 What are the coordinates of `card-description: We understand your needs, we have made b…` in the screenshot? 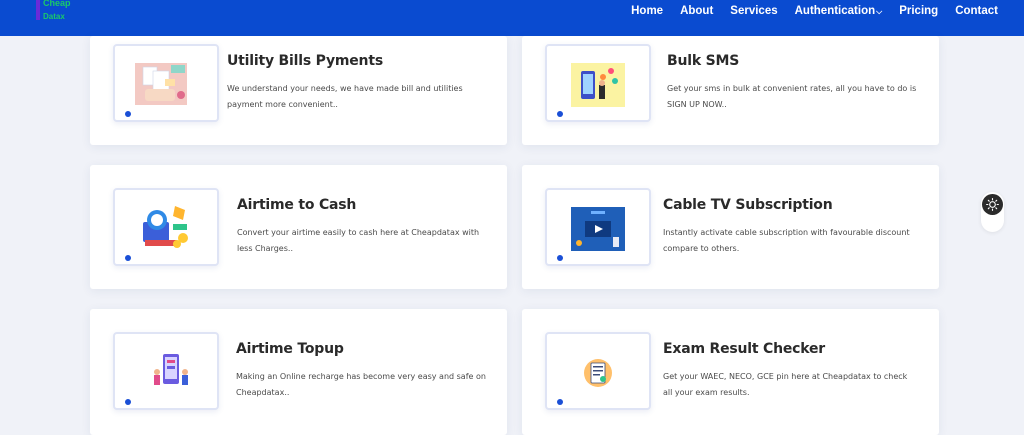 It's located at (345, 96).